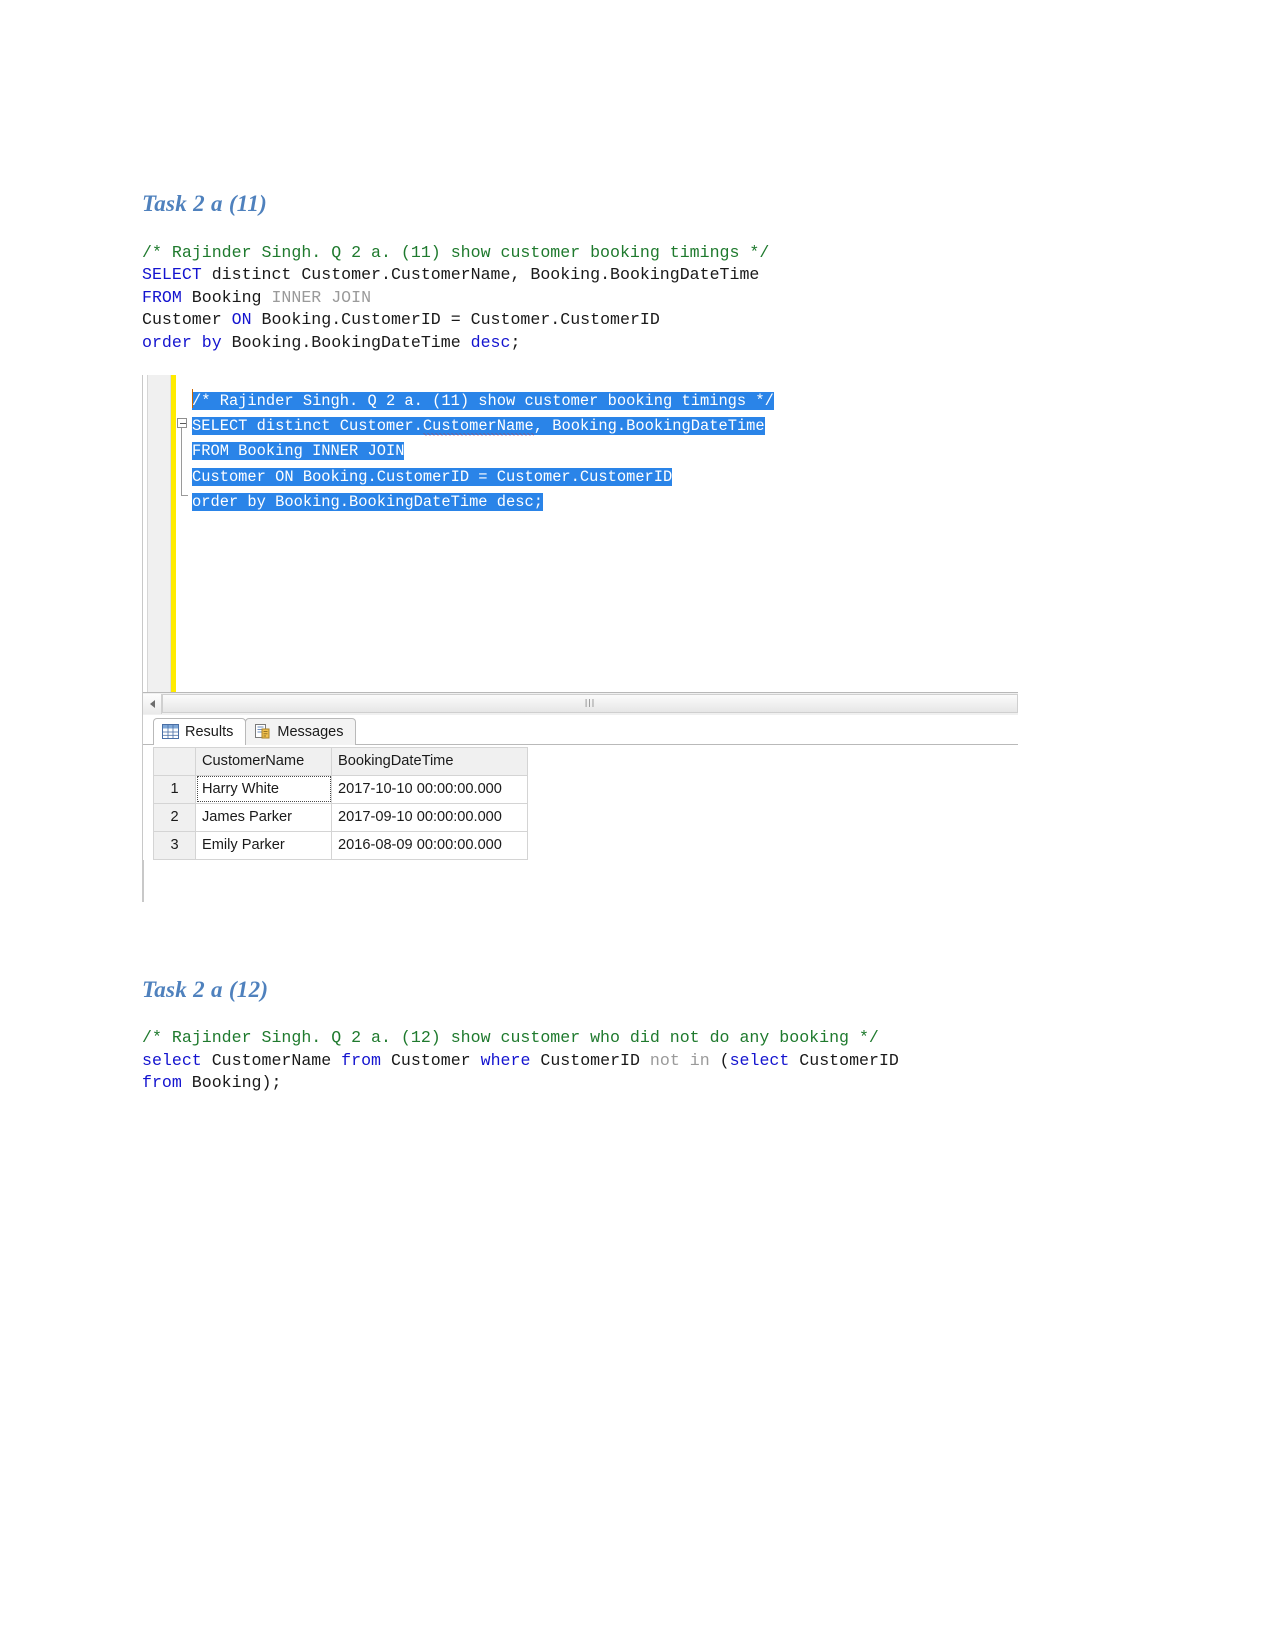 The image size is (1275, 1650). What do you see at coordinates (478, 426) in the screenshot?
I see `spell-error-underline: CustomerName` at bounding box center [478, 426].